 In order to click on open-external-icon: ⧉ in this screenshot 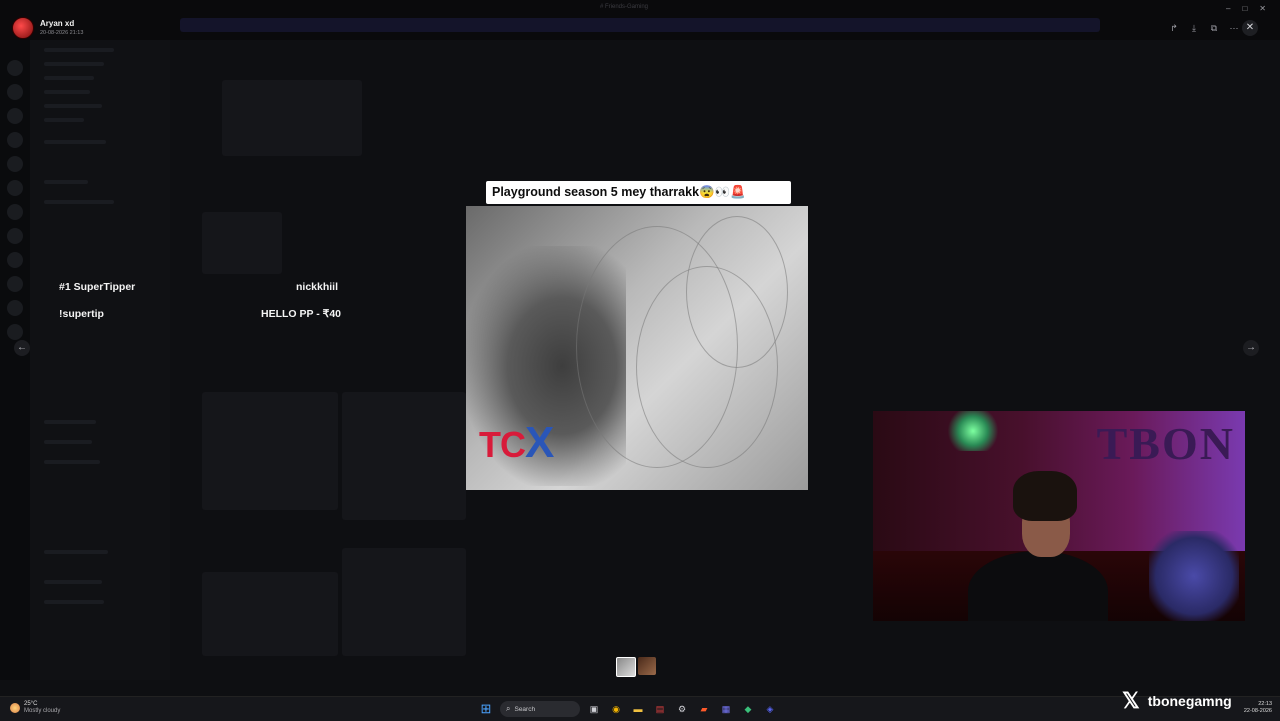, I will do `click(1214, 28)`.